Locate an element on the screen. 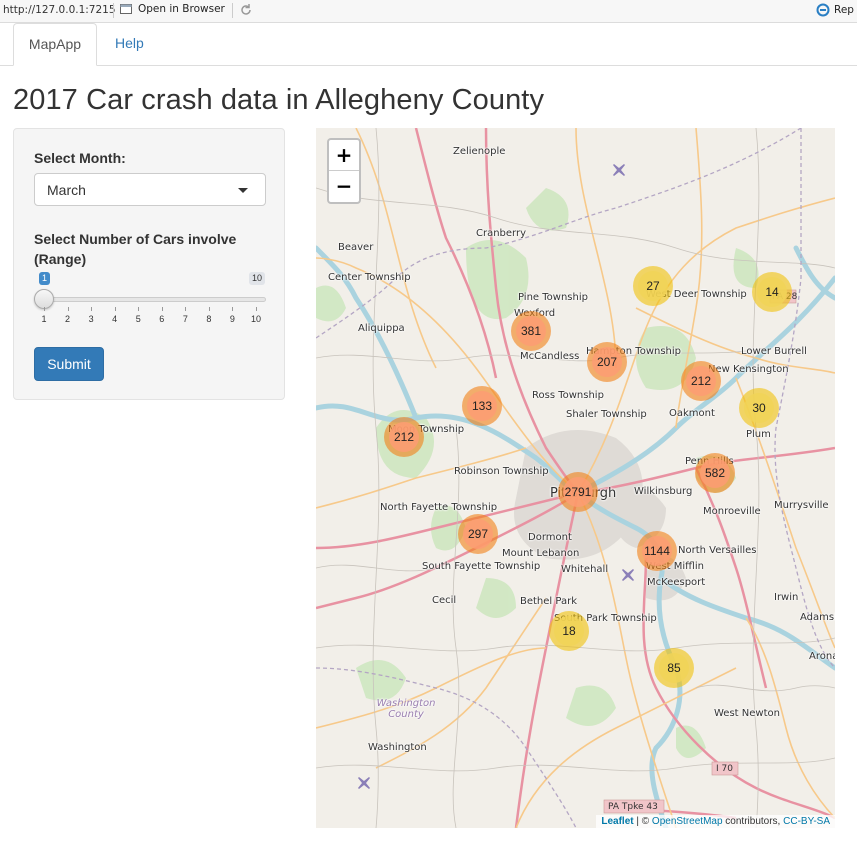 The width and height of the screenshot is (857, 865). cluster-count: 381 is located at coordinates (531, 331).